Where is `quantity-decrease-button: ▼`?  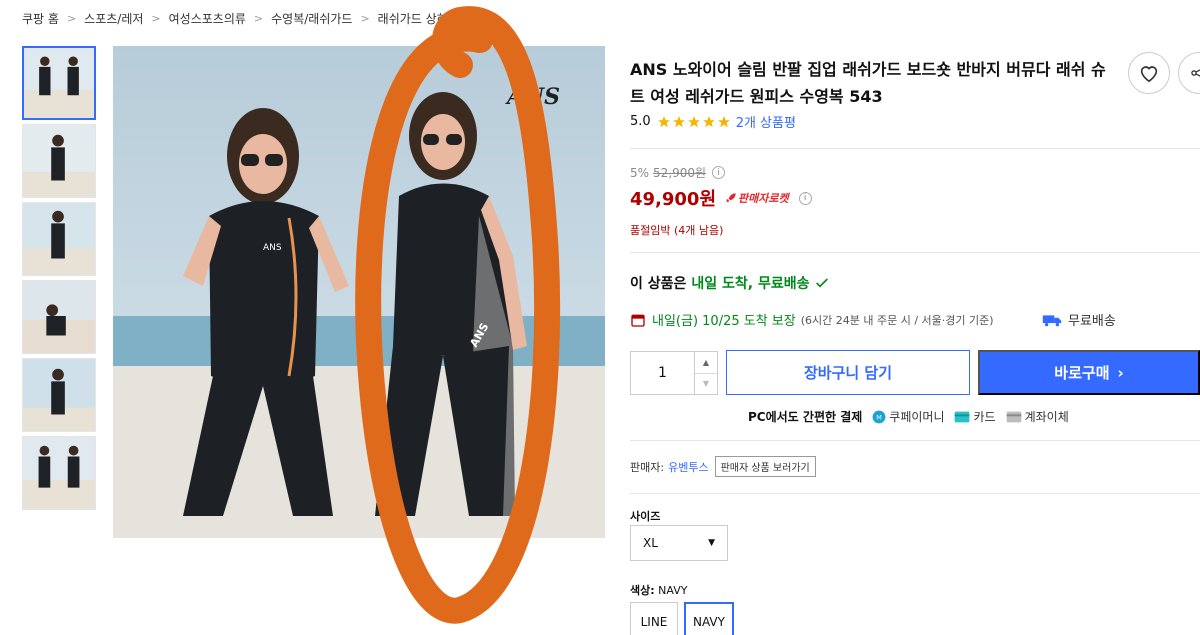
quantity-decrease-button: ▼ is located at coordinates (706, 384).